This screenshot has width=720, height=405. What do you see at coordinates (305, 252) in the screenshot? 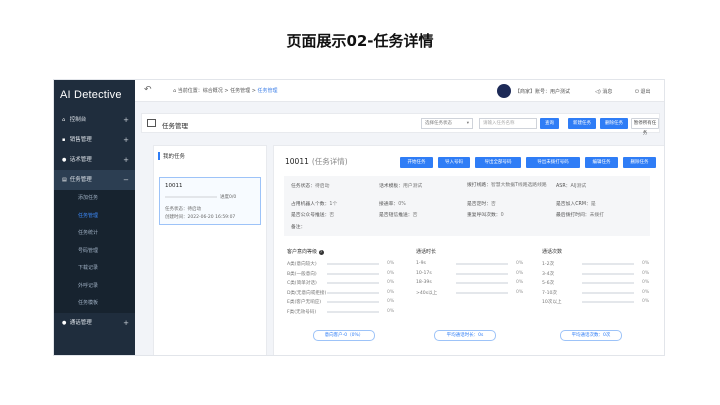
I see `stat-heading: 客户意向等级 ?` at bounding box center [305, 252].